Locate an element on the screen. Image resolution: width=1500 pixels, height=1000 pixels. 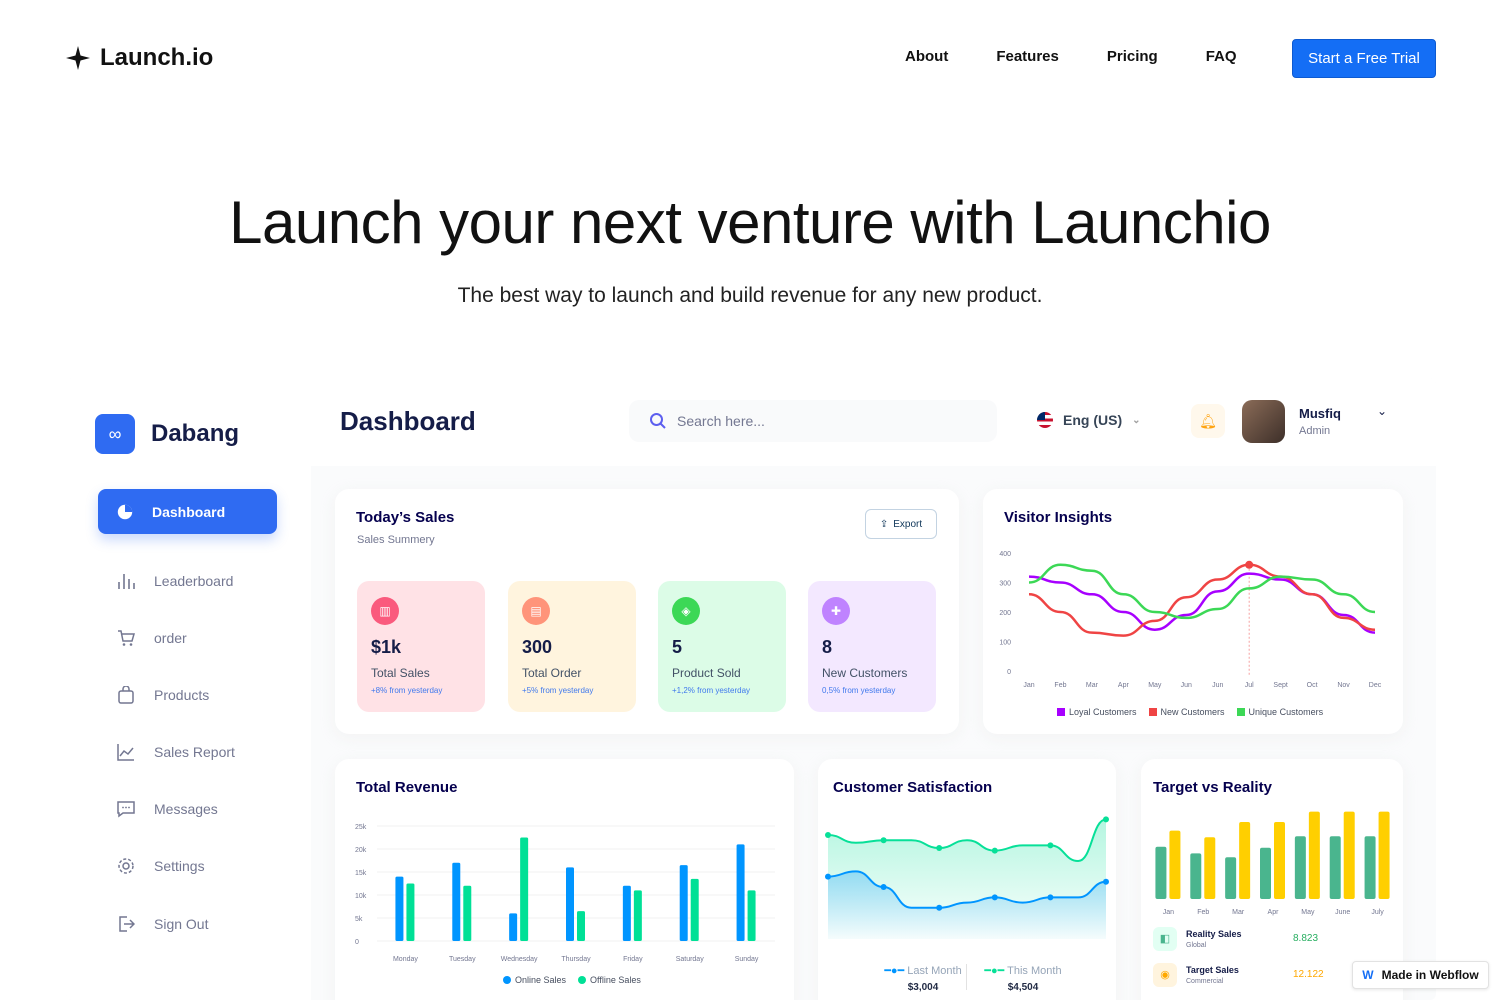
notification-bell-icon: 🔔︎ is located at coordinates (1208, 421).